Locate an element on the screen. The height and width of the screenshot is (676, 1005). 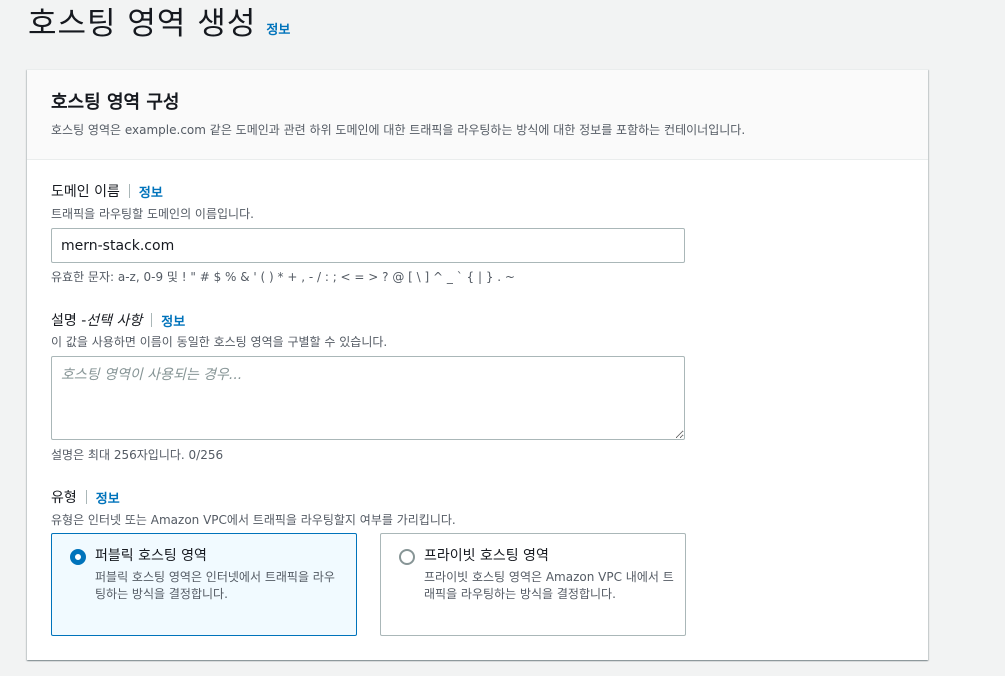
page-header: 호스팅 영역 생성 정보 is located at coordinates (159, 24).